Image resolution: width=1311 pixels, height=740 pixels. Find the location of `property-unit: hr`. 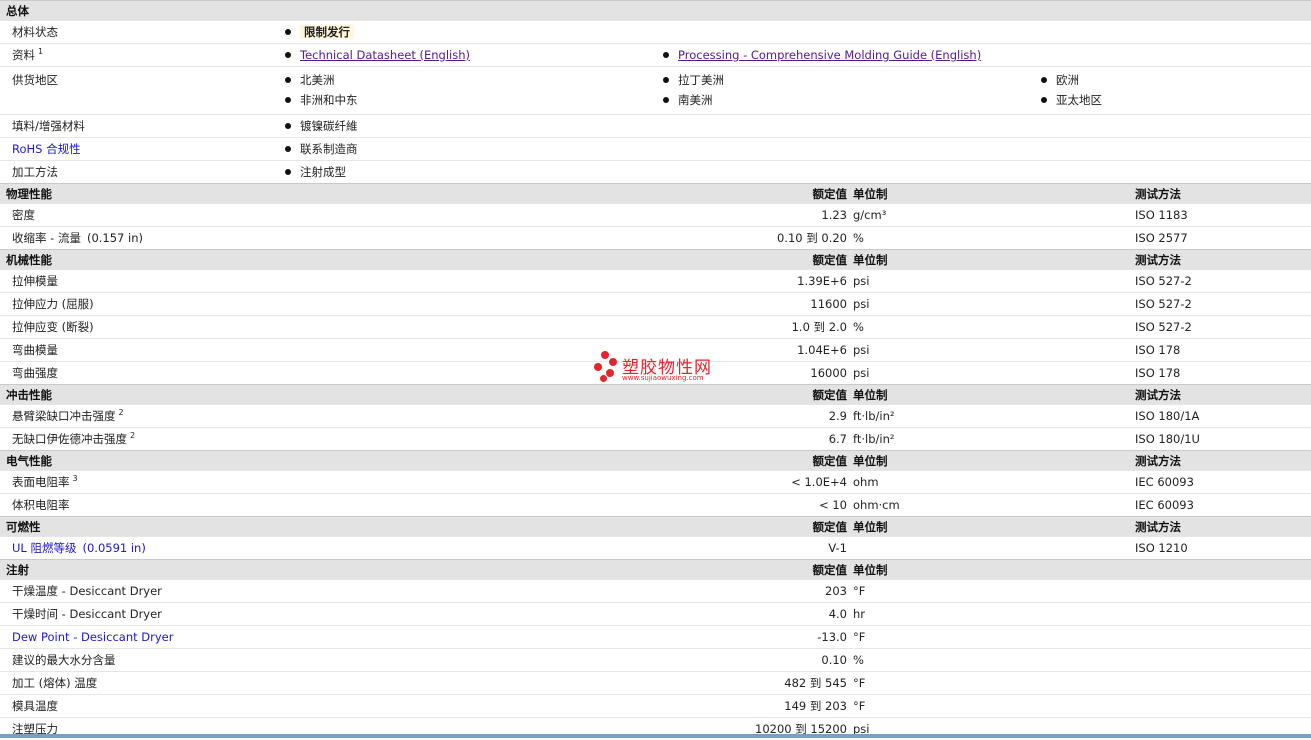

property-unit: hr is located at coordinates (947, 614).